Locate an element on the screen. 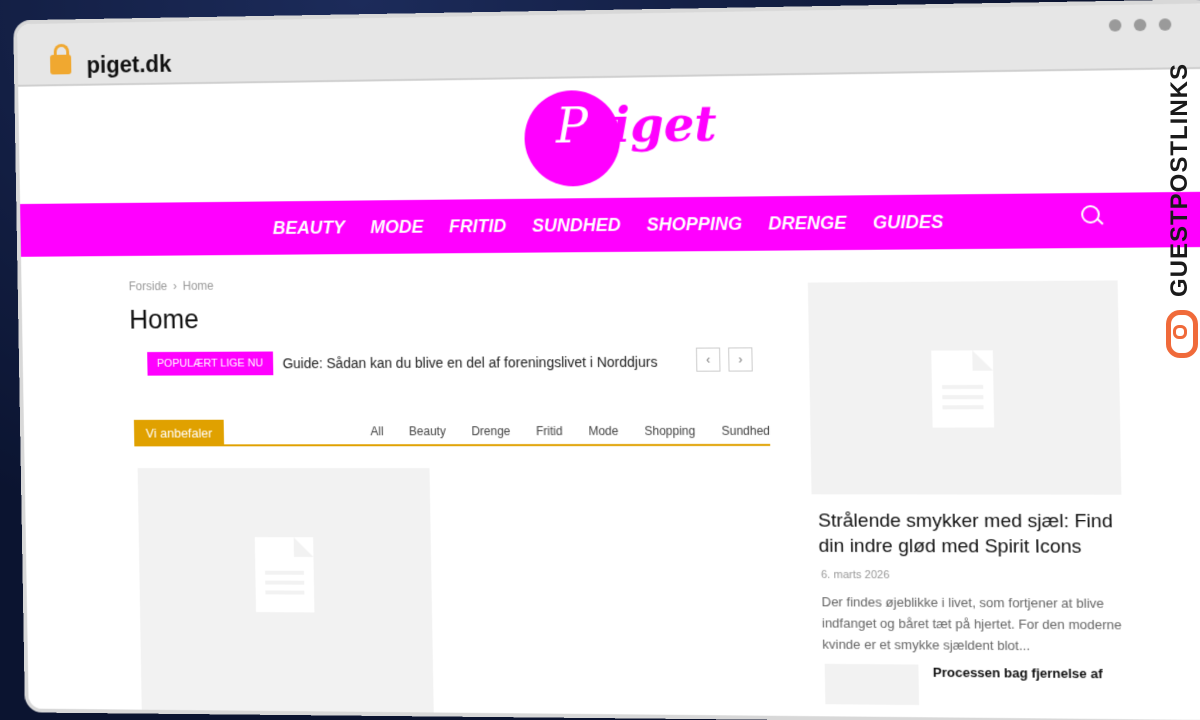 The height and width of the screenshot is (720, 1200). trending-badge: POPULÆRT LIGE NU is located at coordinates (210, 363).